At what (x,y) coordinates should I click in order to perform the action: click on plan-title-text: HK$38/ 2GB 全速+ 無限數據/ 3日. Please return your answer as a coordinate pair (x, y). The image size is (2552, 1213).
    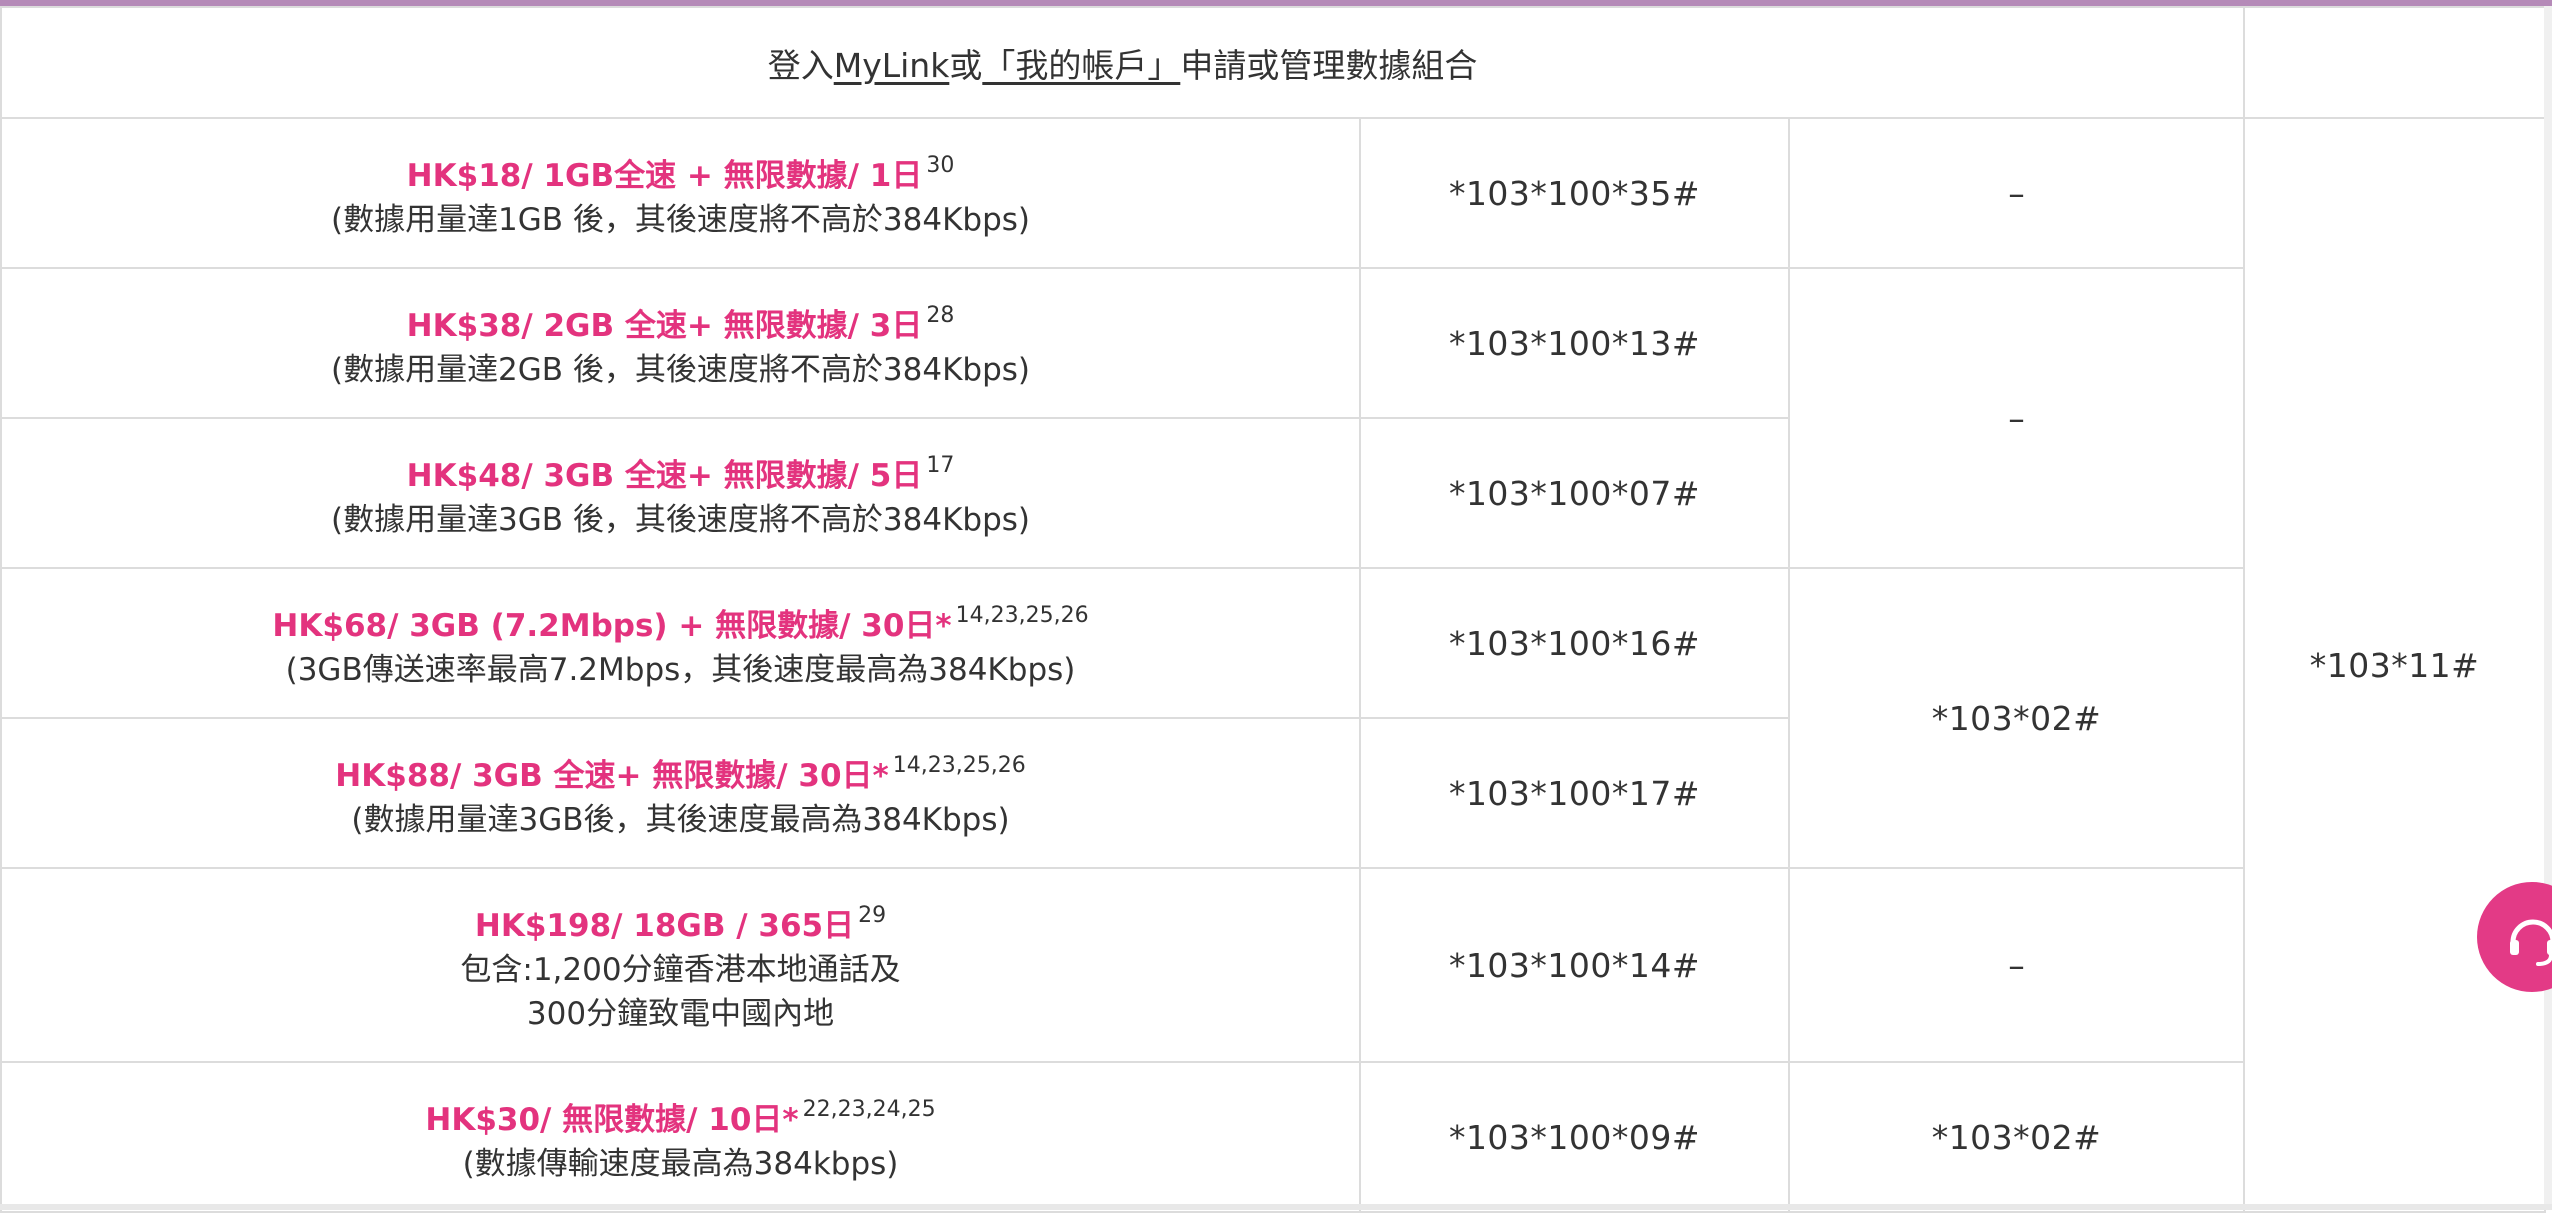
    Looking at the image, I should click on (664, 326).